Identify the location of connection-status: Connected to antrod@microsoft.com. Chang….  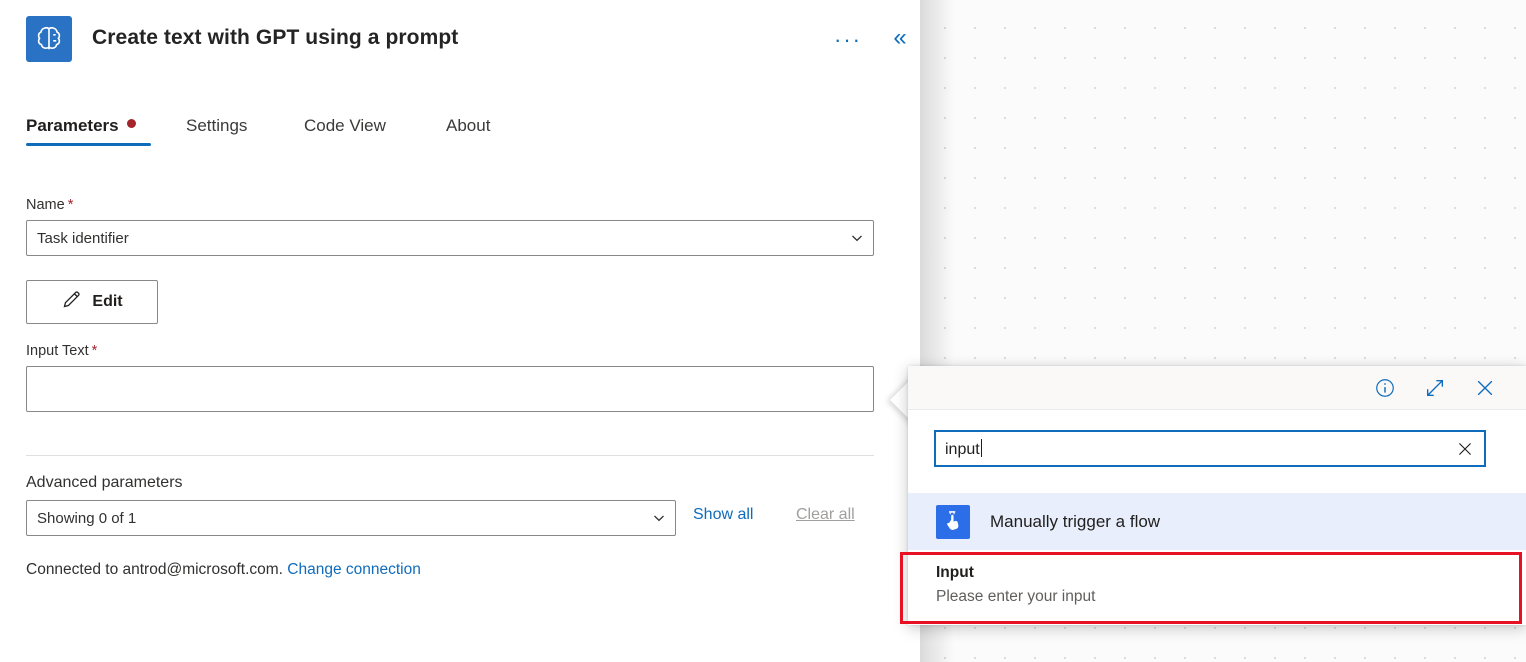
(223, 570).